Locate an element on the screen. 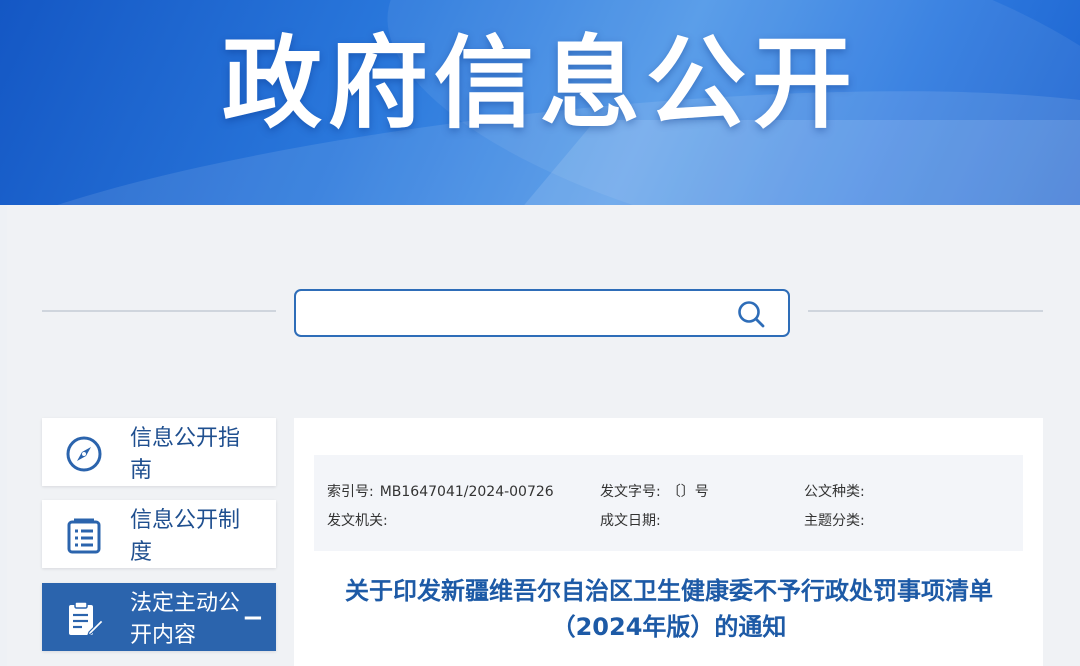 The image size is (1080, 666). meta-doc-number-label: 发文字号: is located at coordinates (630, 492).